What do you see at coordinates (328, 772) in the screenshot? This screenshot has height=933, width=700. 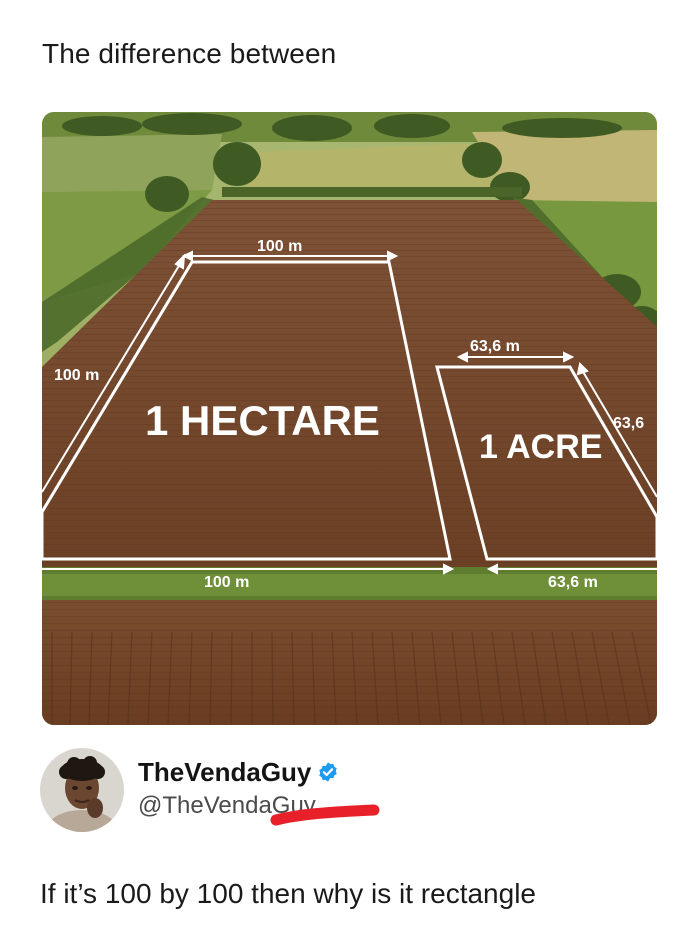 I see `verified-badge-icon` at bounding box center [328, 772].